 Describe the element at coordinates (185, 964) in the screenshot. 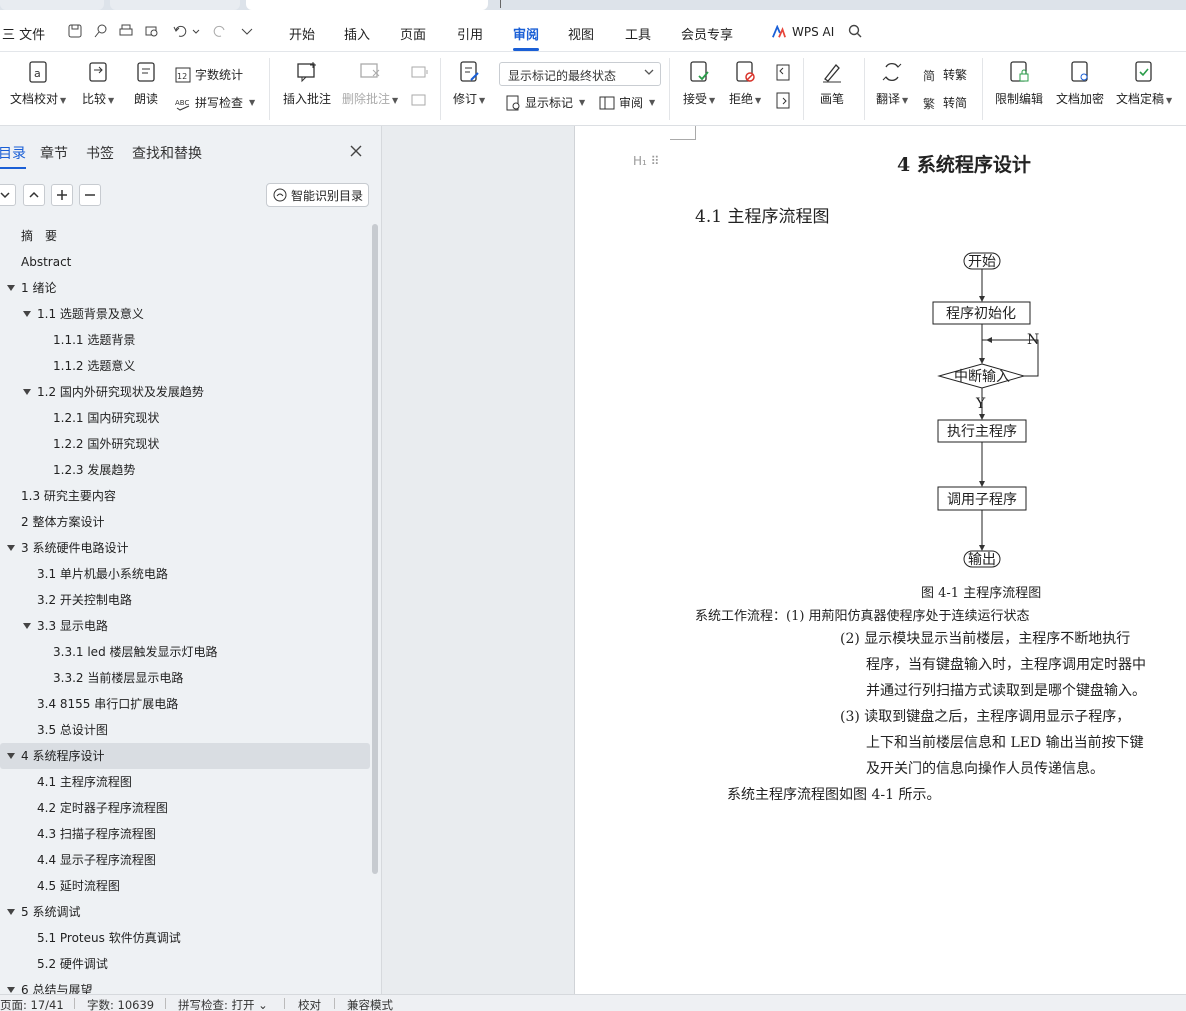

I see `toc-item: 5.2 硬件调试` at that location.